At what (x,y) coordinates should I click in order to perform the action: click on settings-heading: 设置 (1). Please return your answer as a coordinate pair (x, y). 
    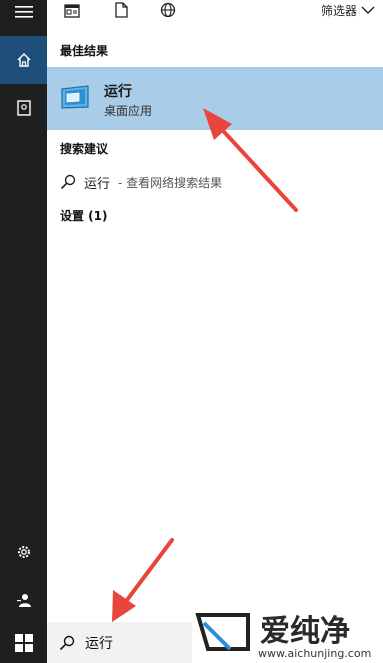
    Looking at the image, I should click on (84, 215).